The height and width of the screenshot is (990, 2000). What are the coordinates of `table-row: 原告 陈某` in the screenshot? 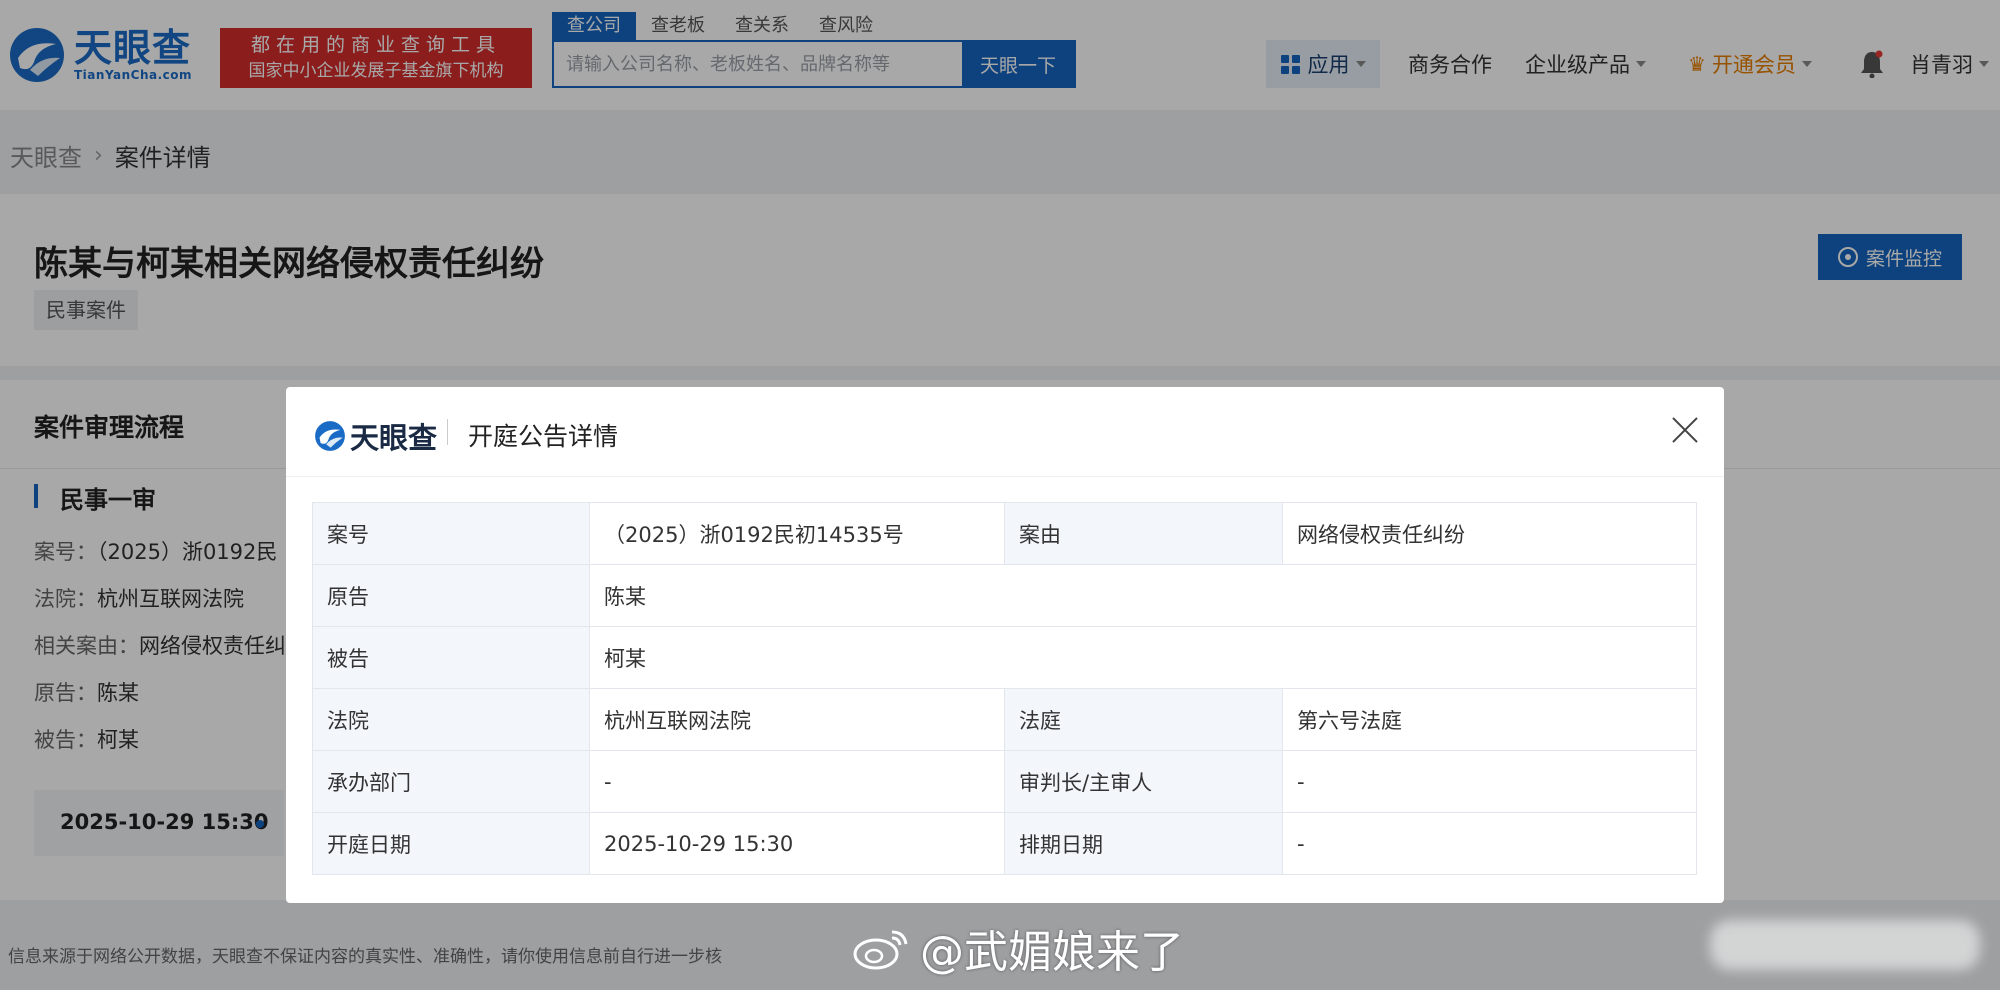 It's located at (1004, 595).